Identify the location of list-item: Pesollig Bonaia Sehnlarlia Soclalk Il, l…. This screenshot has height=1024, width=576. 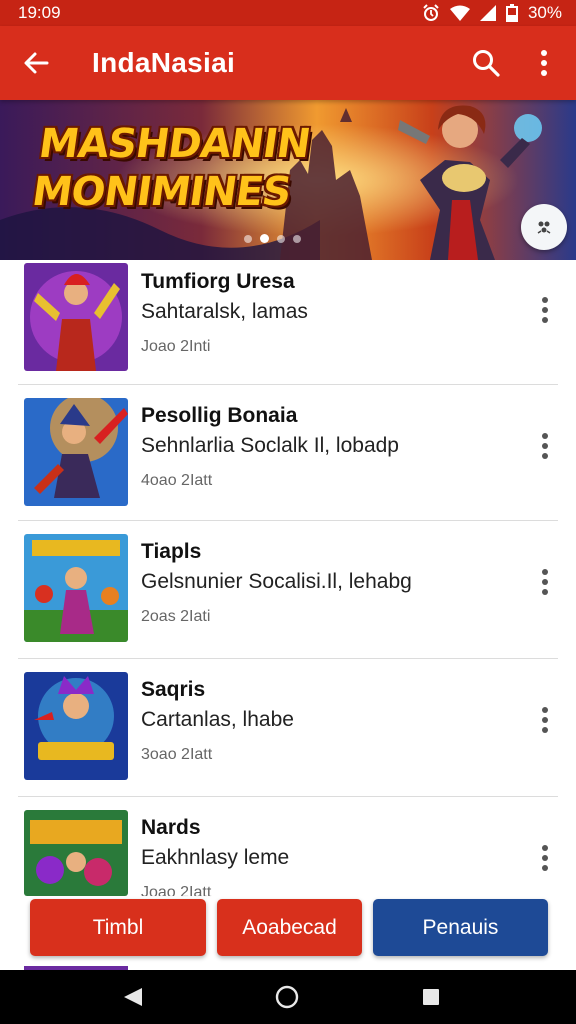
(288, 467).